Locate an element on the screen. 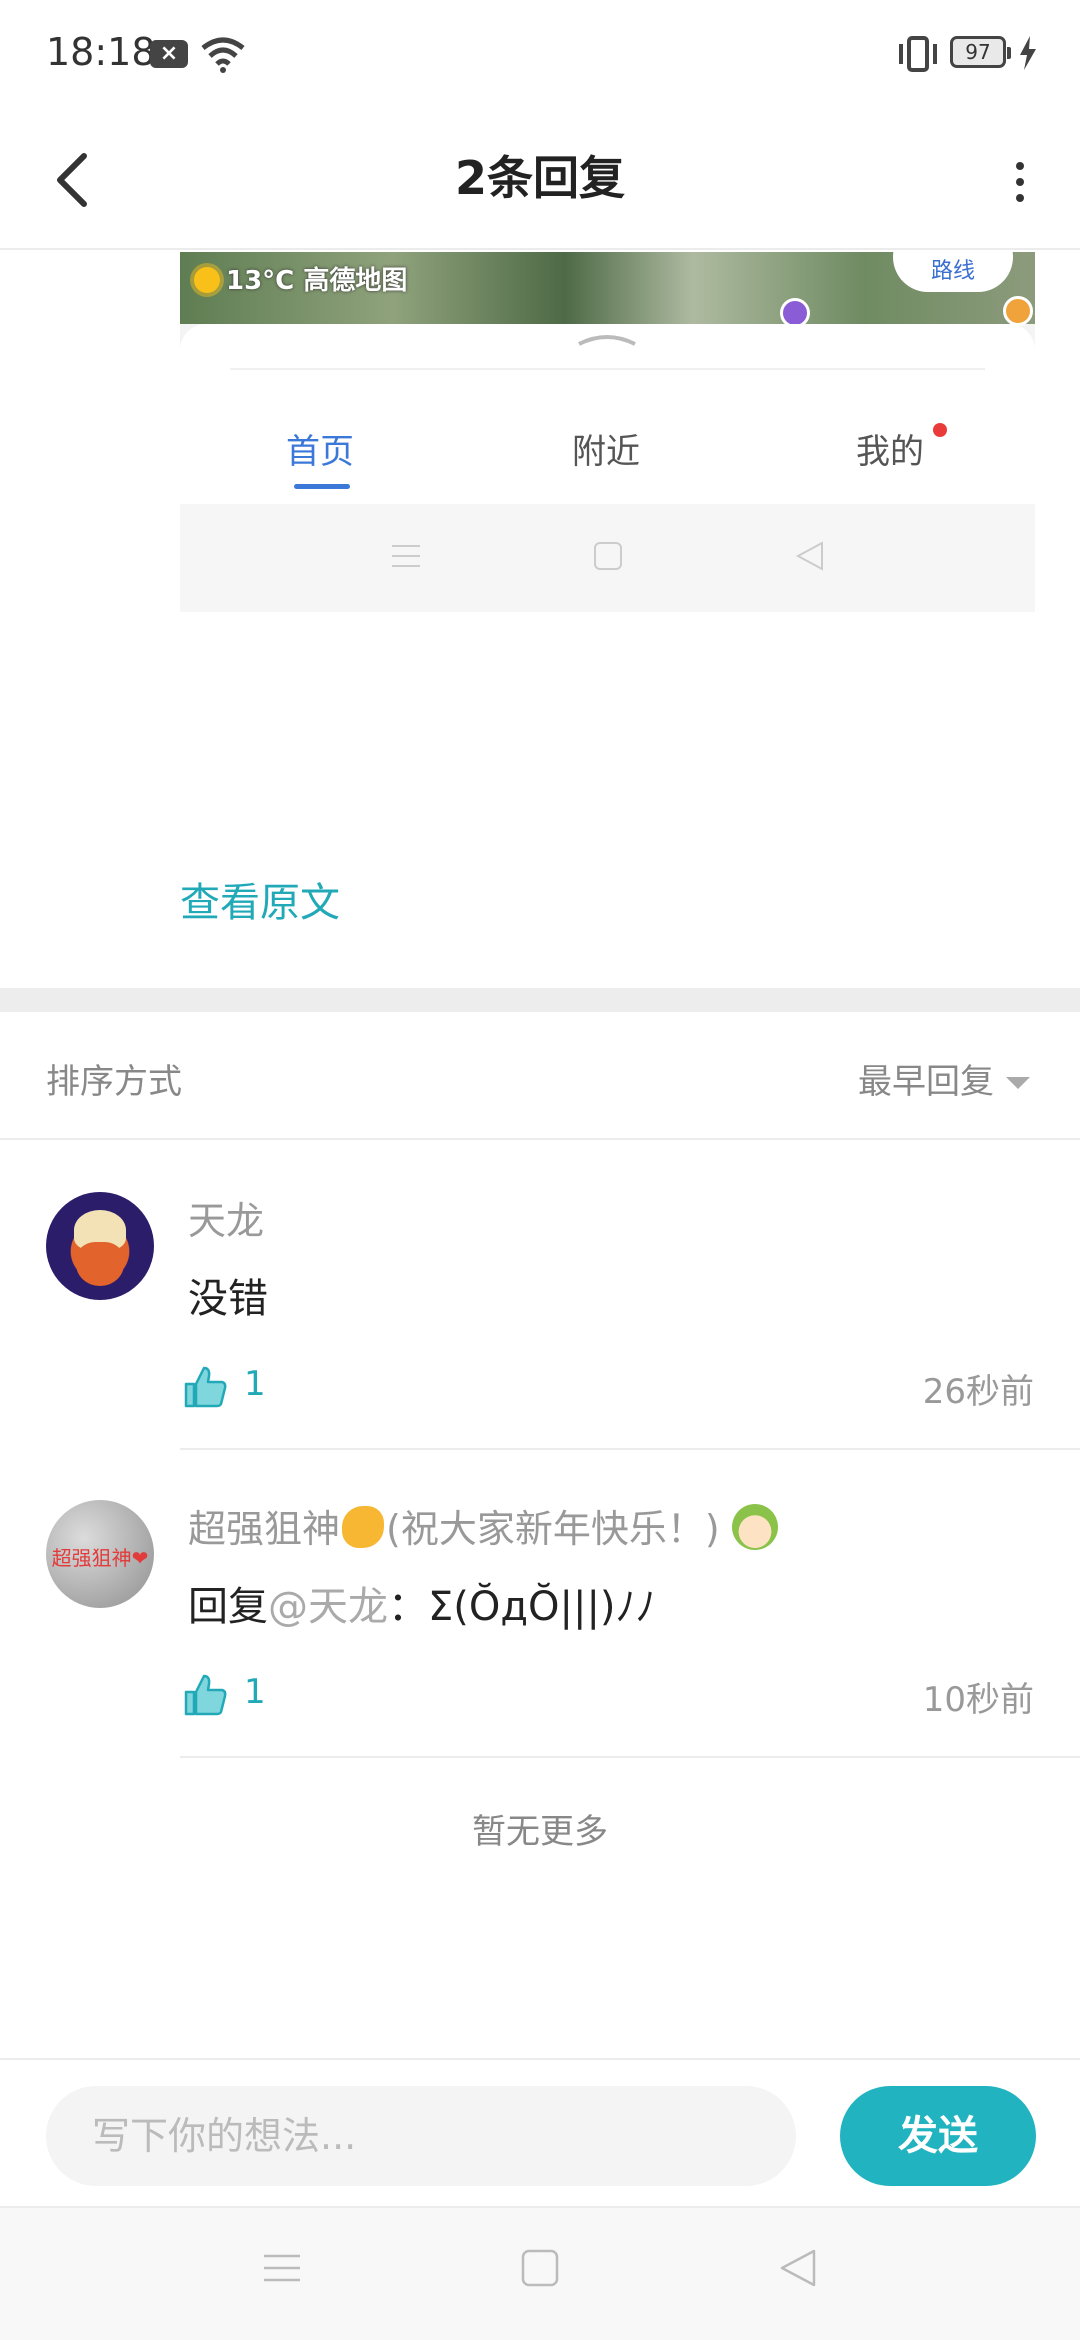 Image resolution: width=1080 pixels, height=2340 pixels. avatar-text: 超强狙神❤ is located at coordinates (100, 1558).